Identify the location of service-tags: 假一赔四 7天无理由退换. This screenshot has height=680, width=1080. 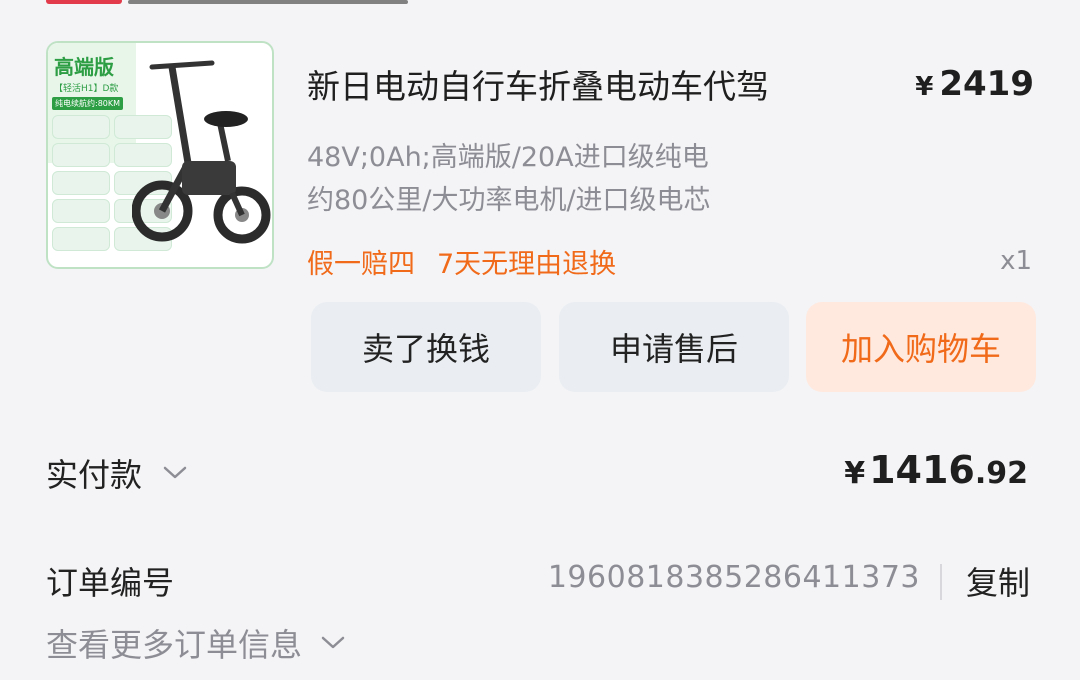
(461, 261).